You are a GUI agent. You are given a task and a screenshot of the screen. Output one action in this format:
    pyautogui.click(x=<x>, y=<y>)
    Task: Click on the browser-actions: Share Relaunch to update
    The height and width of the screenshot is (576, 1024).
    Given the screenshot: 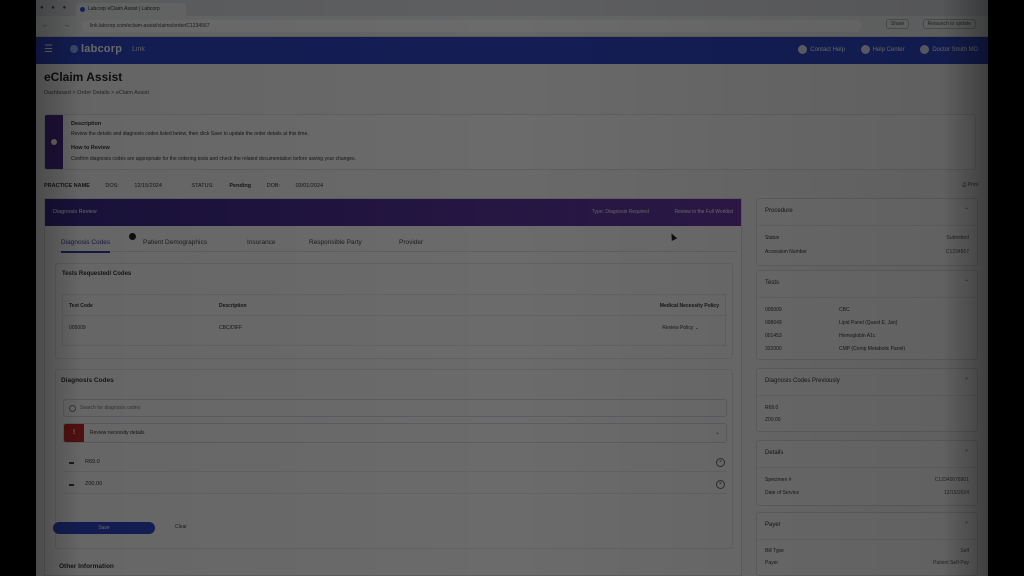 What is the action you would take?
    pyautogui.click(x=925, y=24)
    